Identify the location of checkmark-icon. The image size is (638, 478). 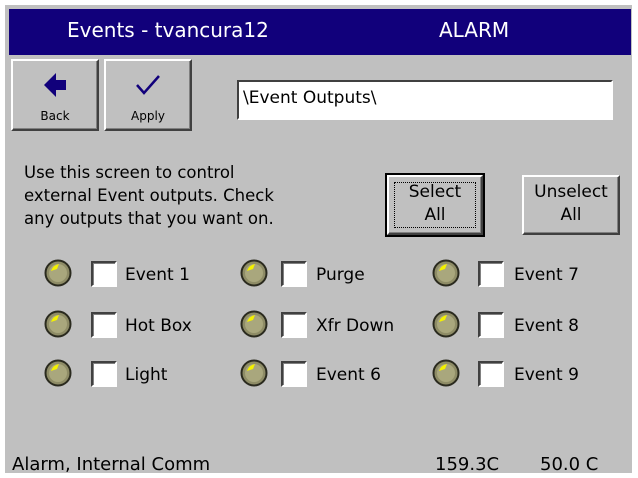
(148, 85).